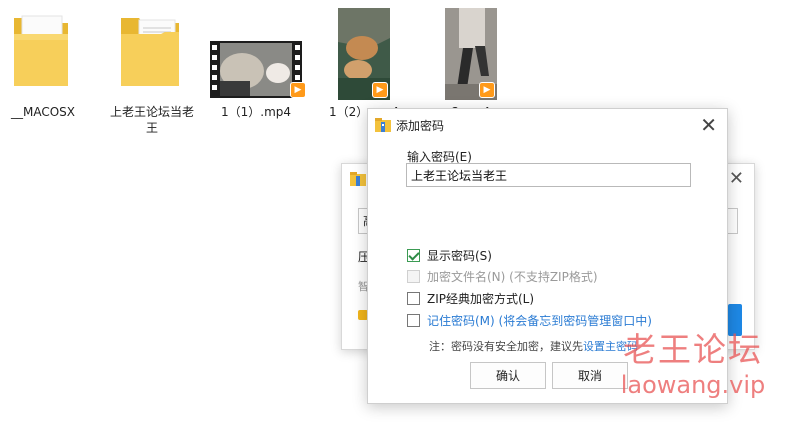 This screenshot has width=794, height=423. I want to click on file-item-folder: 上老王论坛当老 王, so click(152, 67).